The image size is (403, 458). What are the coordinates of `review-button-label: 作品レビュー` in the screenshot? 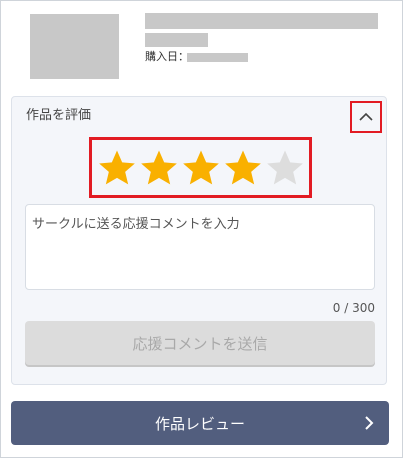 It's located at (199, 423).